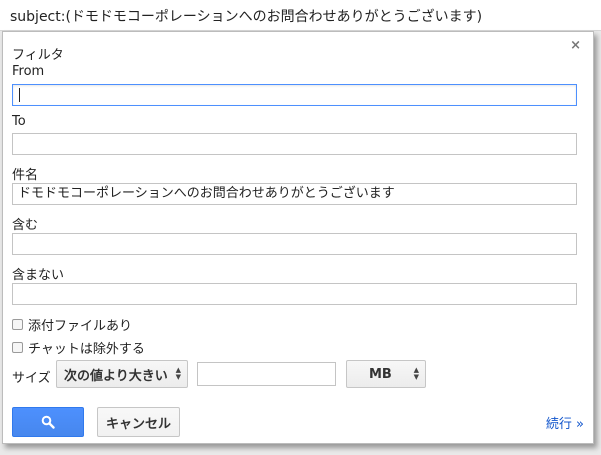 The image size is (601, 455). I want to click on continue-link: 続行 », so click(565, 422).